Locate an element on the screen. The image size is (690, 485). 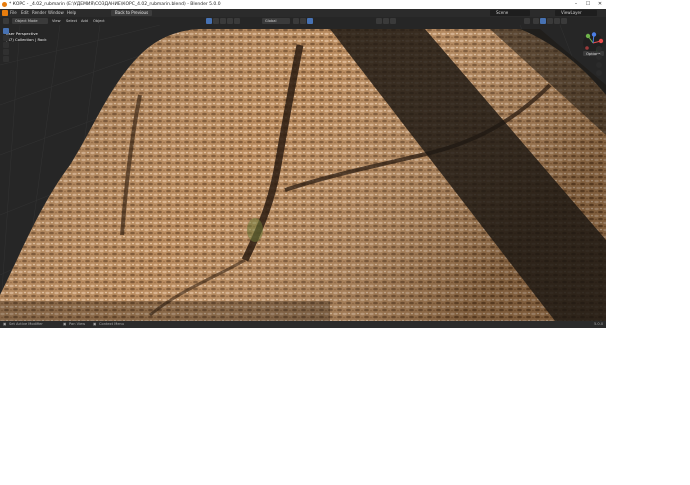
cursor-tool-icon is located at coordinates (6, 38).